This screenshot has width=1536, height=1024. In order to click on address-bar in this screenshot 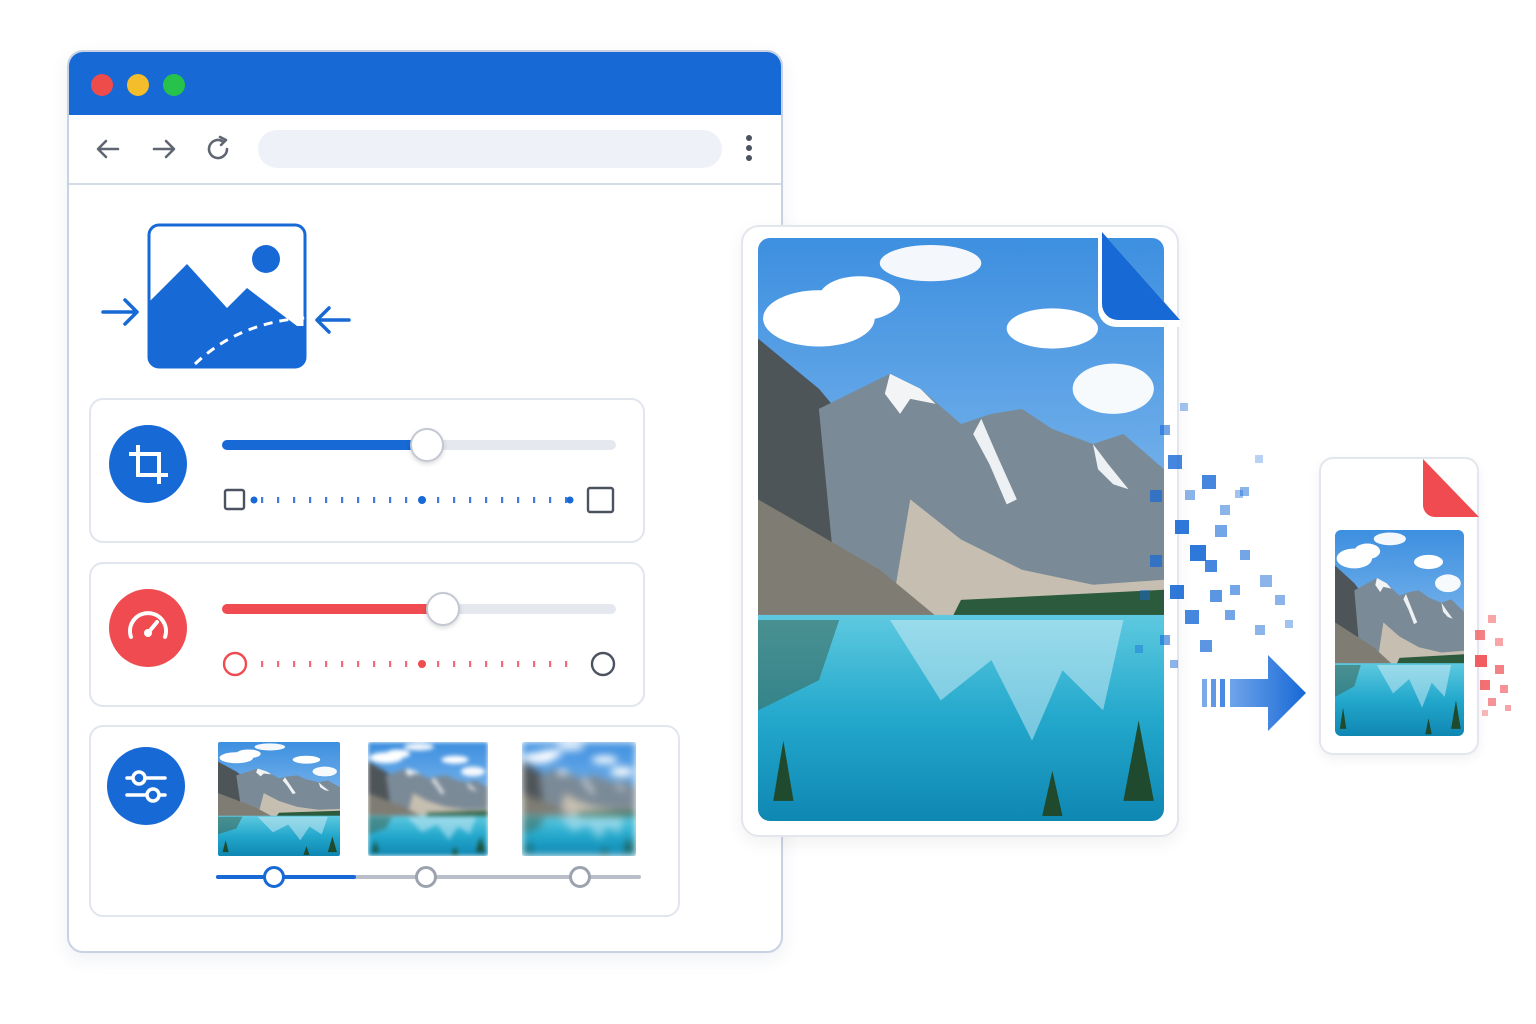, I will do `click(490, 149)`.